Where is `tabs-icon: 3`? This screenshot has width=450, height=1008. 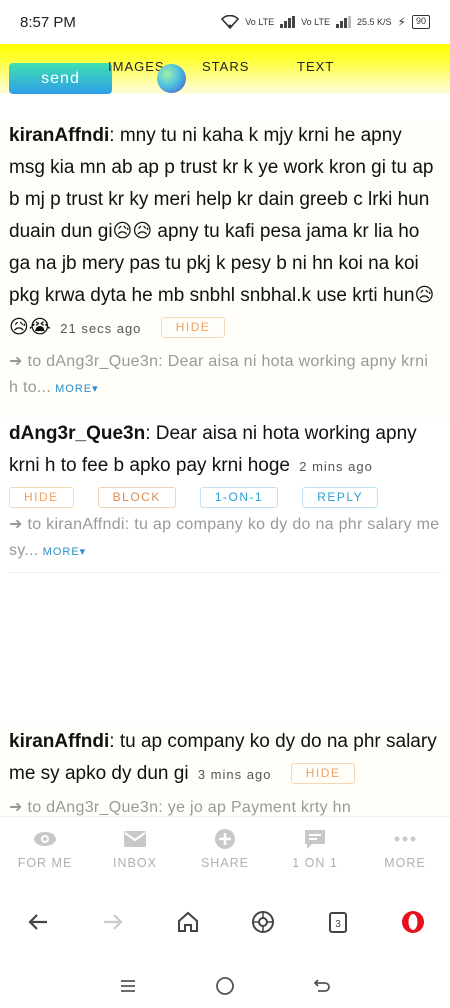
tabs-icon: 3 is located at coordinates (338, 922).